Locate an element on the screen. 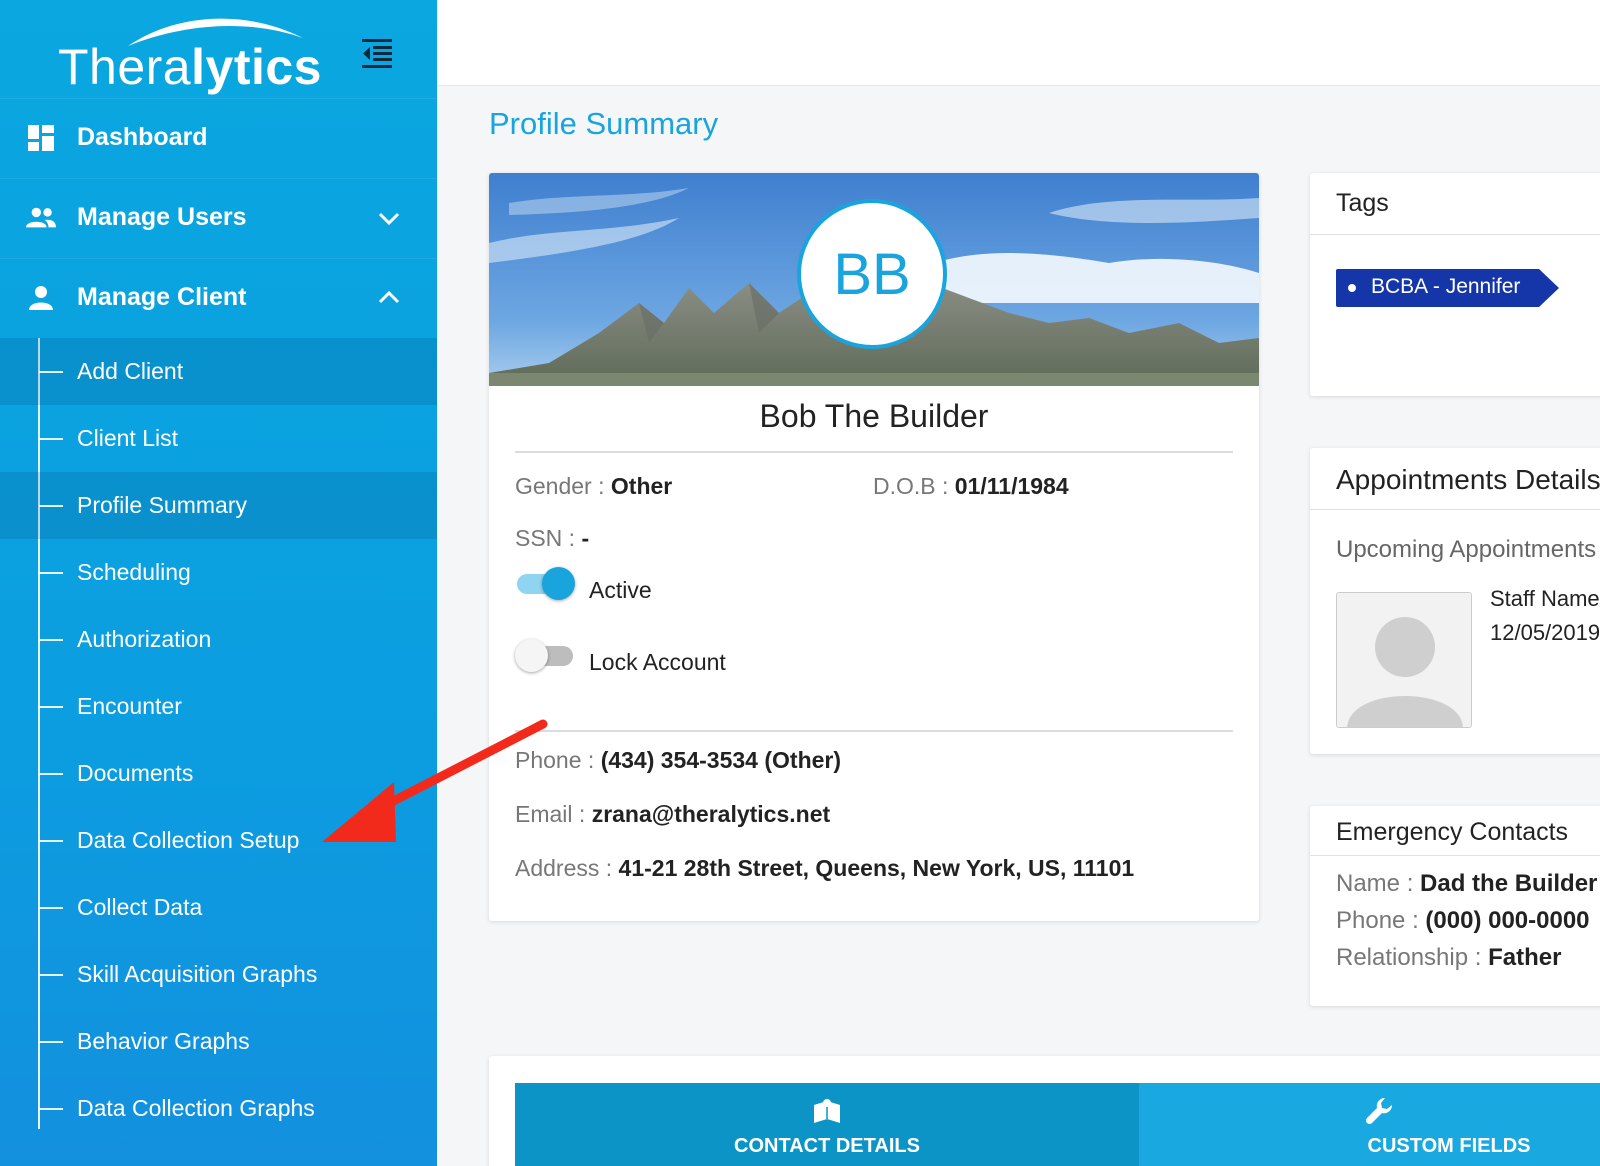 This screenshot has height=1166, width=1600. sidebar-subitem-data-collection-setup: Data Collection Setup is located at coordinates (218, 840).